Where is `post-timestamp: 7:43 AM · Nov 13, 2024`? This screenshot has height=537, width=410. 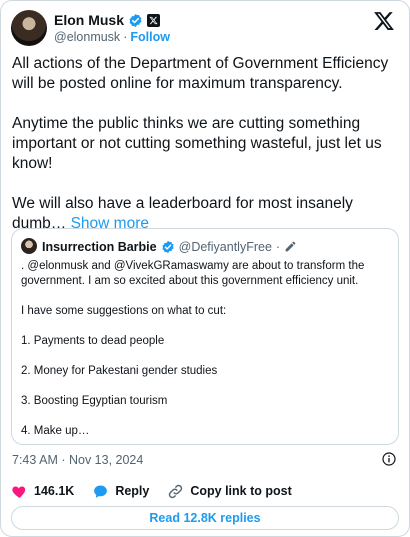
post-timestamp: 7:43 AM · Nov 13, 2024 is located at coordinates (77, 460).